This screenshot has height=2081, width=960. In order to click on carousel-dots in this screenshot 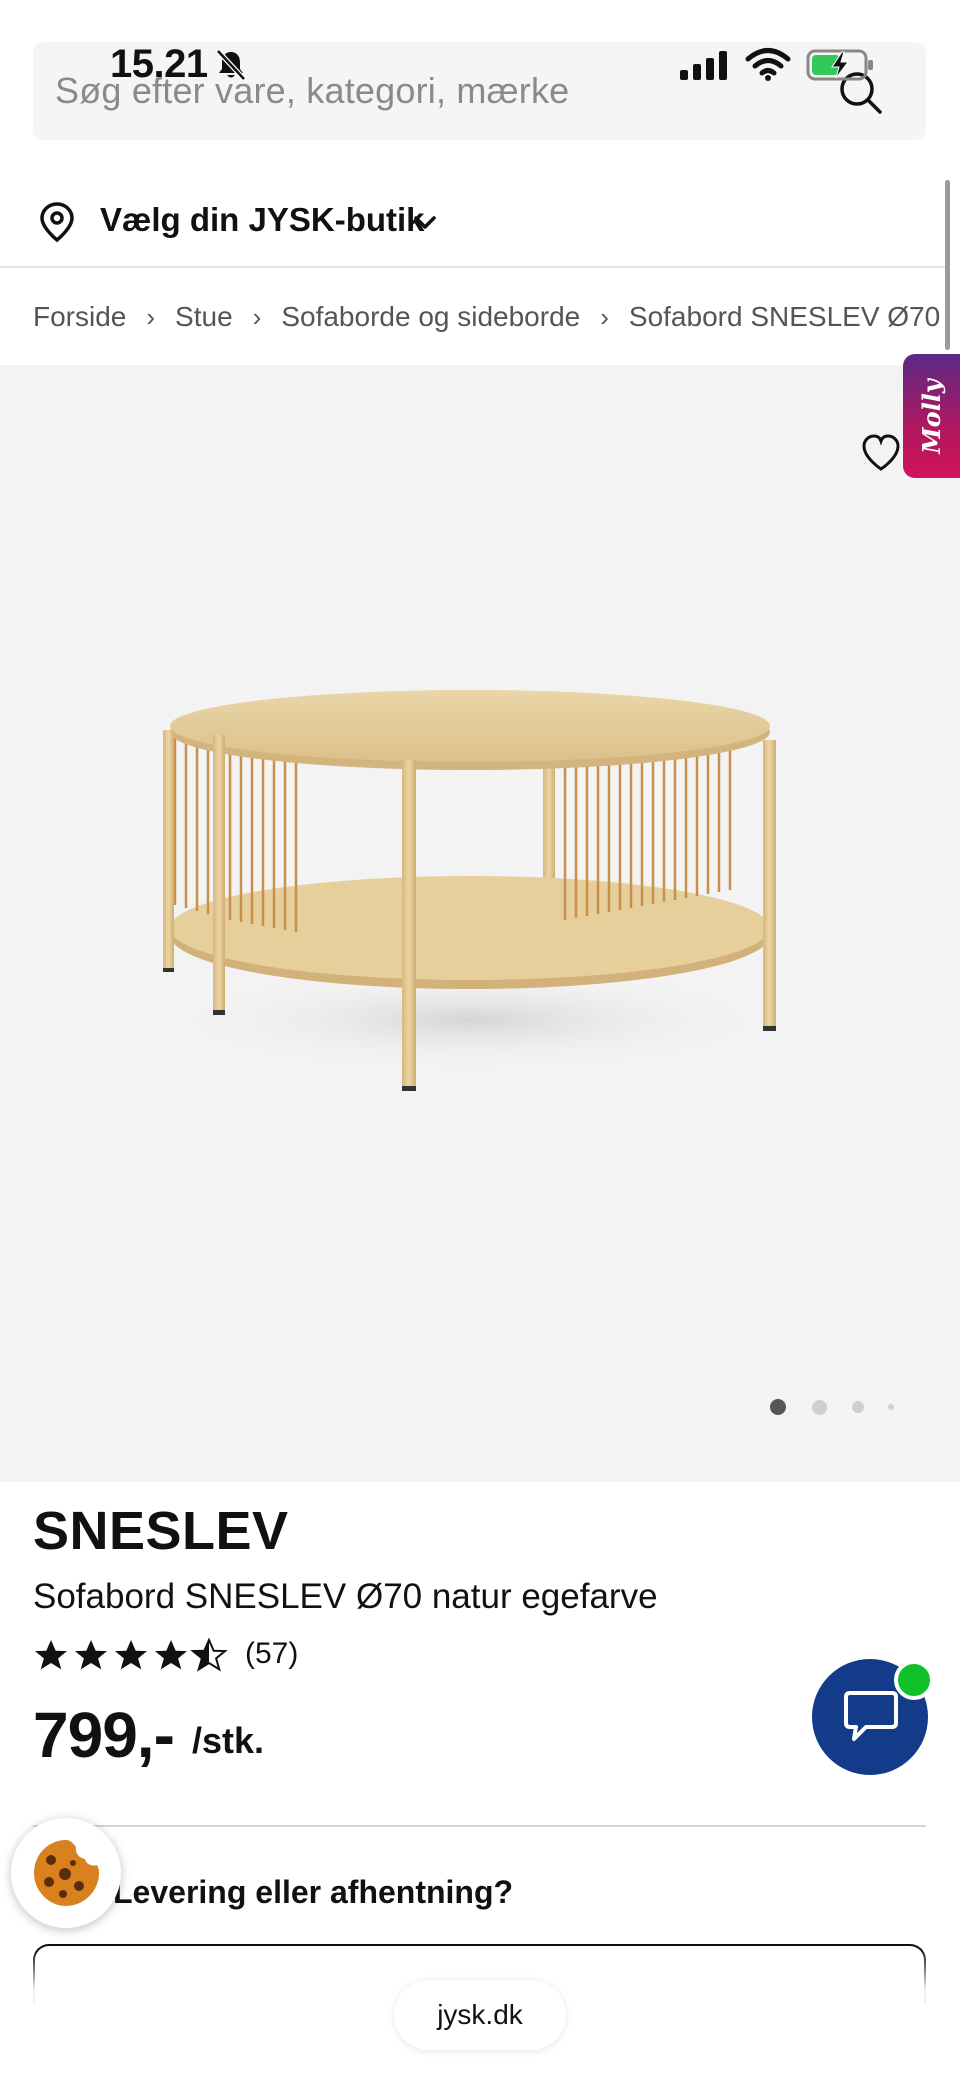, I will do `click(833, 1407)`.